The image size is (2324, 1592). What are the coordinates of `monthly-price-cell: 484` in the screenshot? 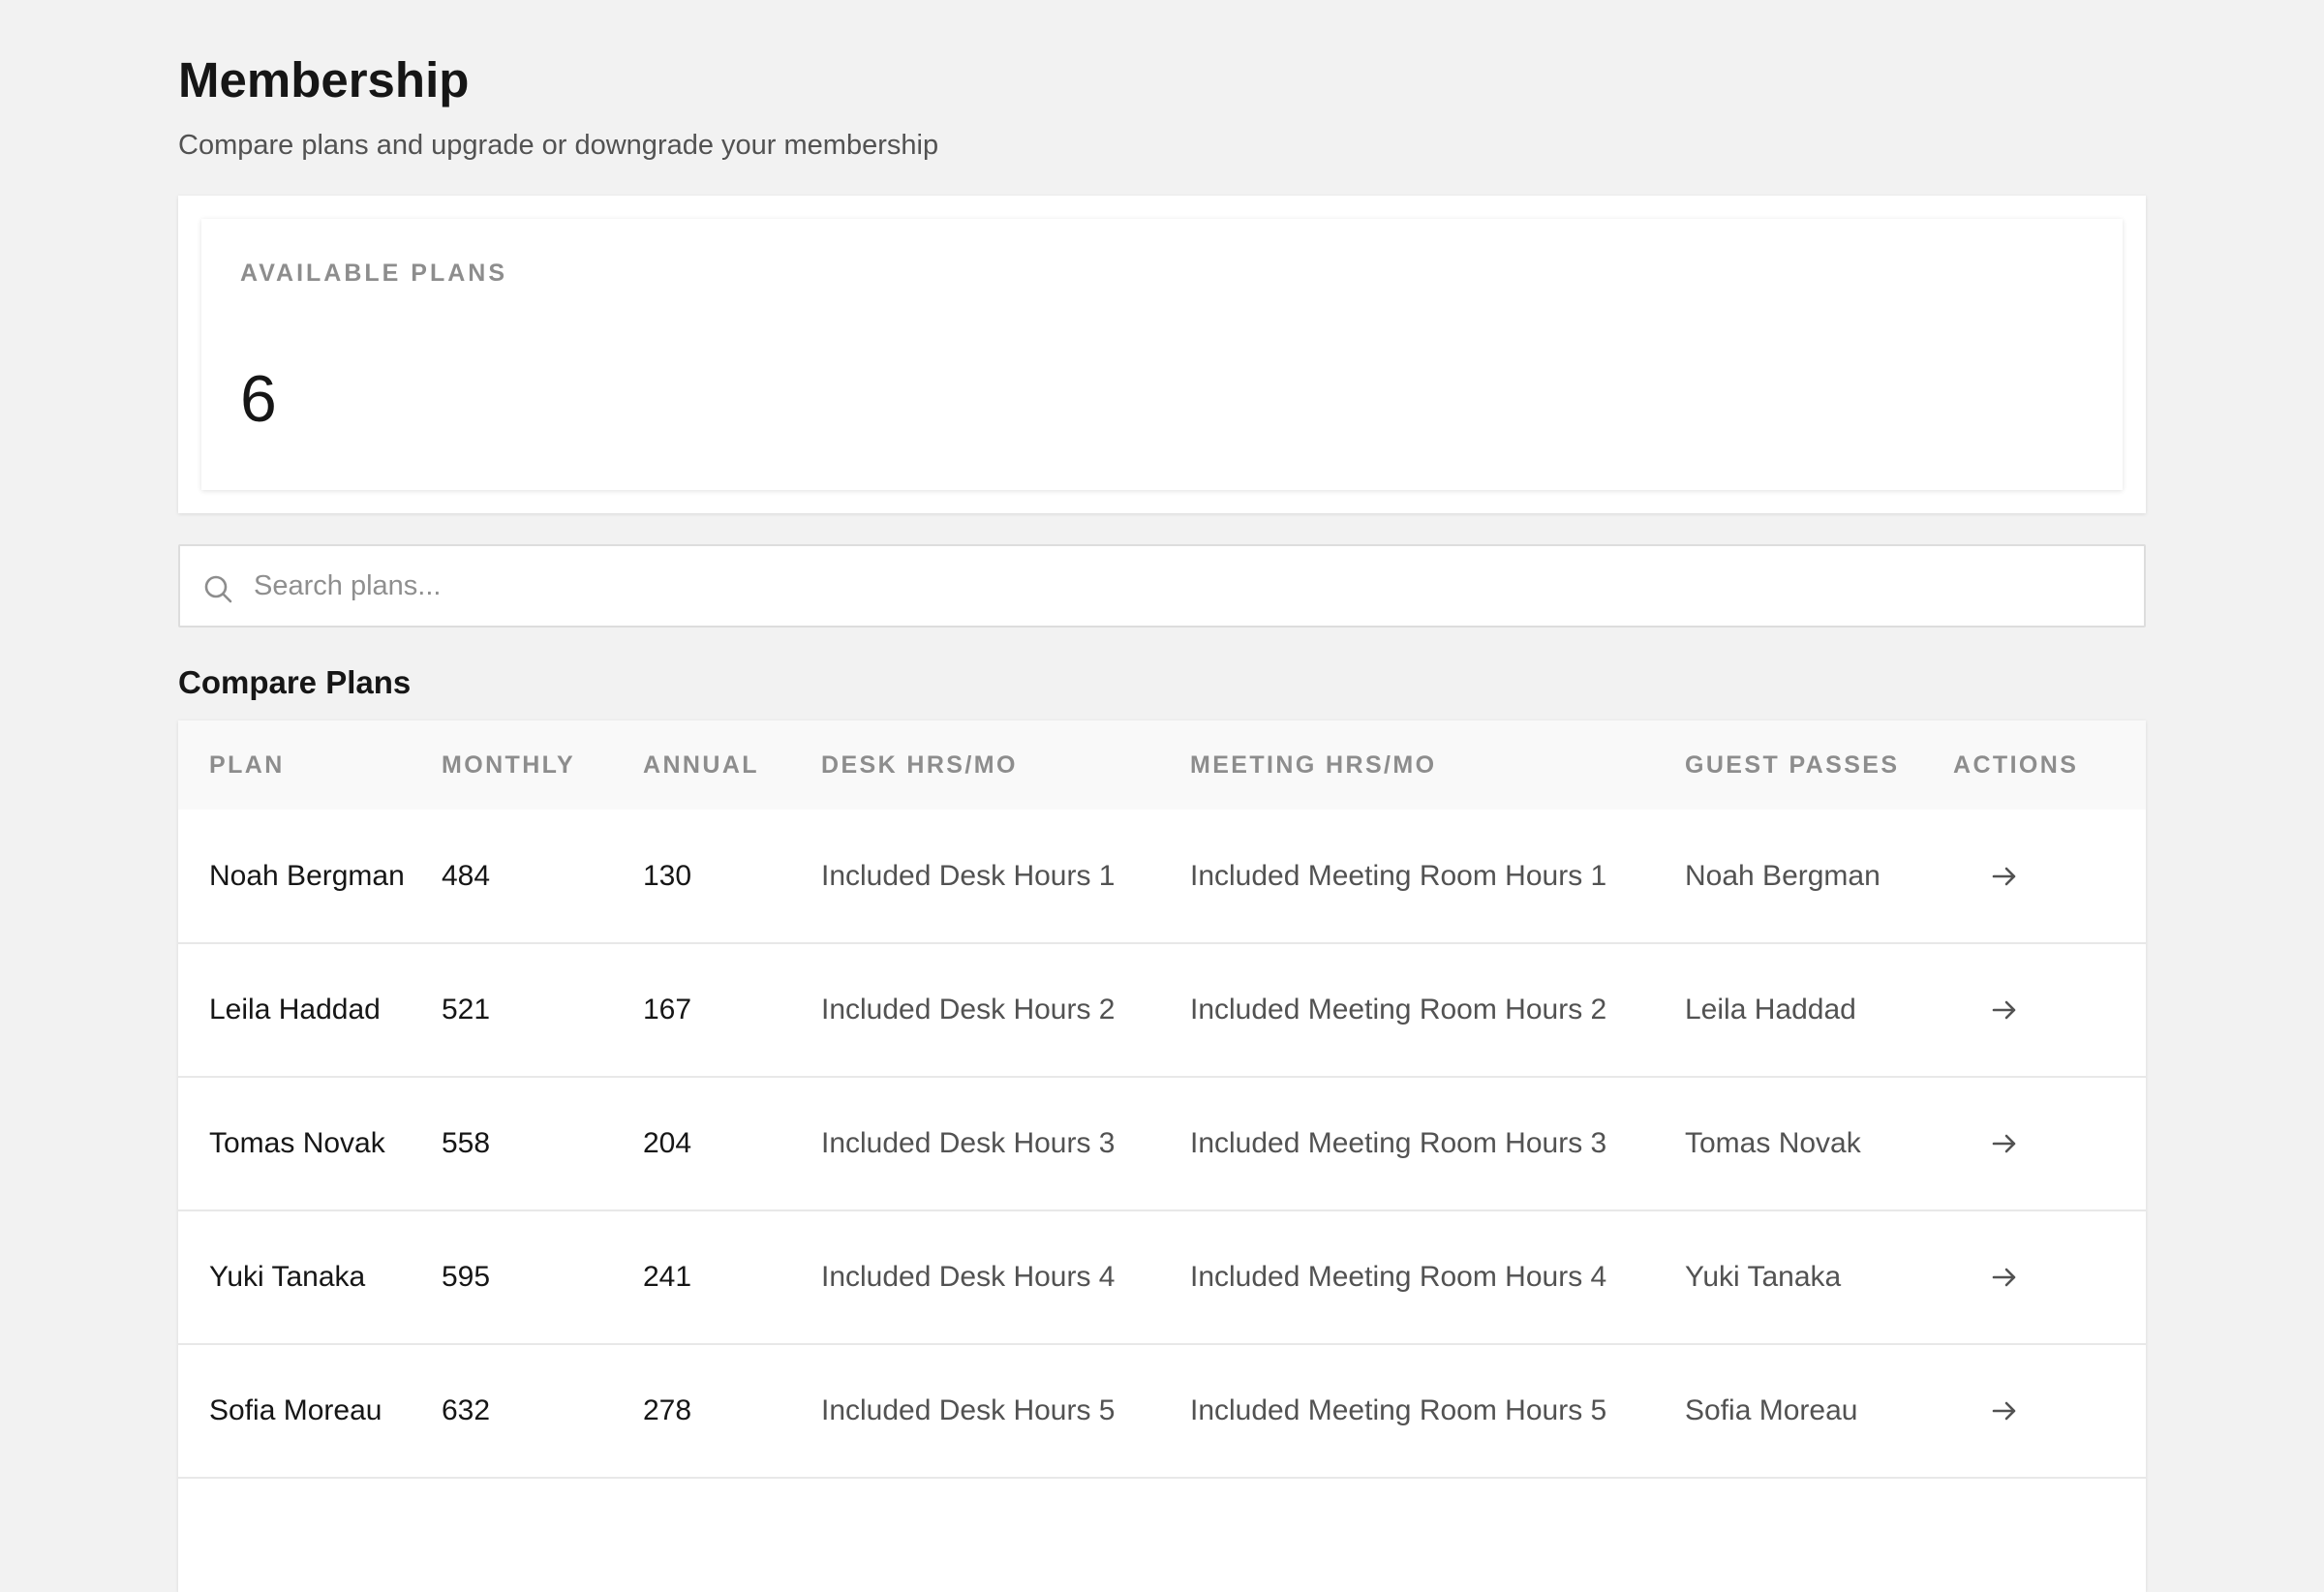 It's located at (467, 876).